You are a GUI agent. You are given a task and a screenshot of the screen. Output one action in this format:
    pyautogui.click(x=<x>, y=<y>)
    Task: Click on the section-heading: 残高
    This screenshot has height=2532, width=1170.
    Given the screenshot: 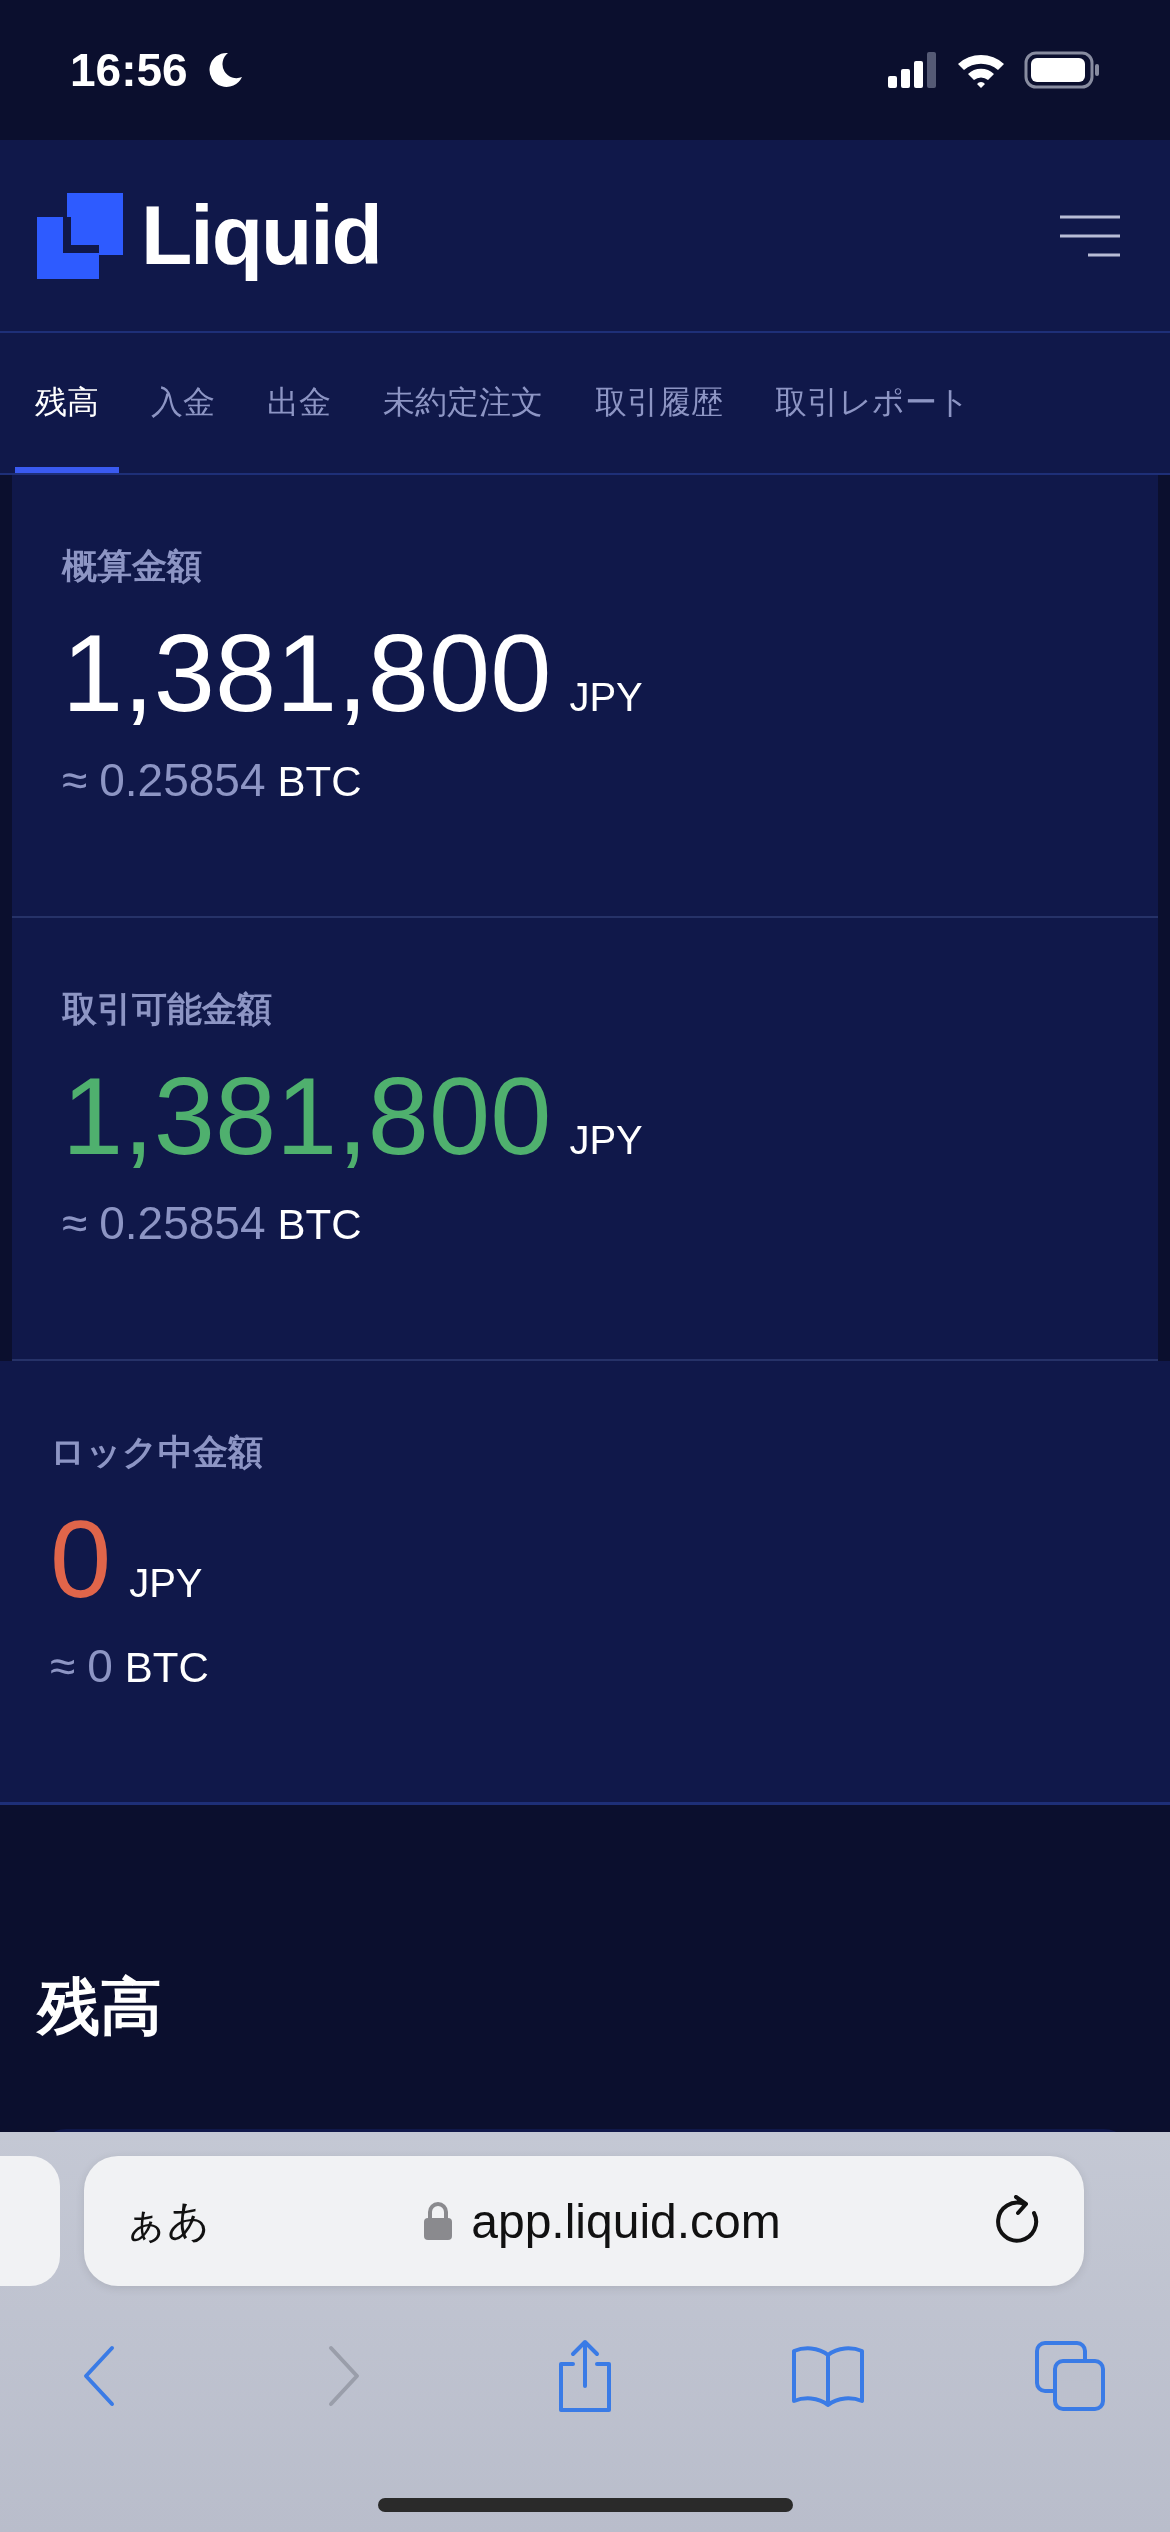 What is the action you would take?
    pyautogui.click(x=100, y=2007)
    